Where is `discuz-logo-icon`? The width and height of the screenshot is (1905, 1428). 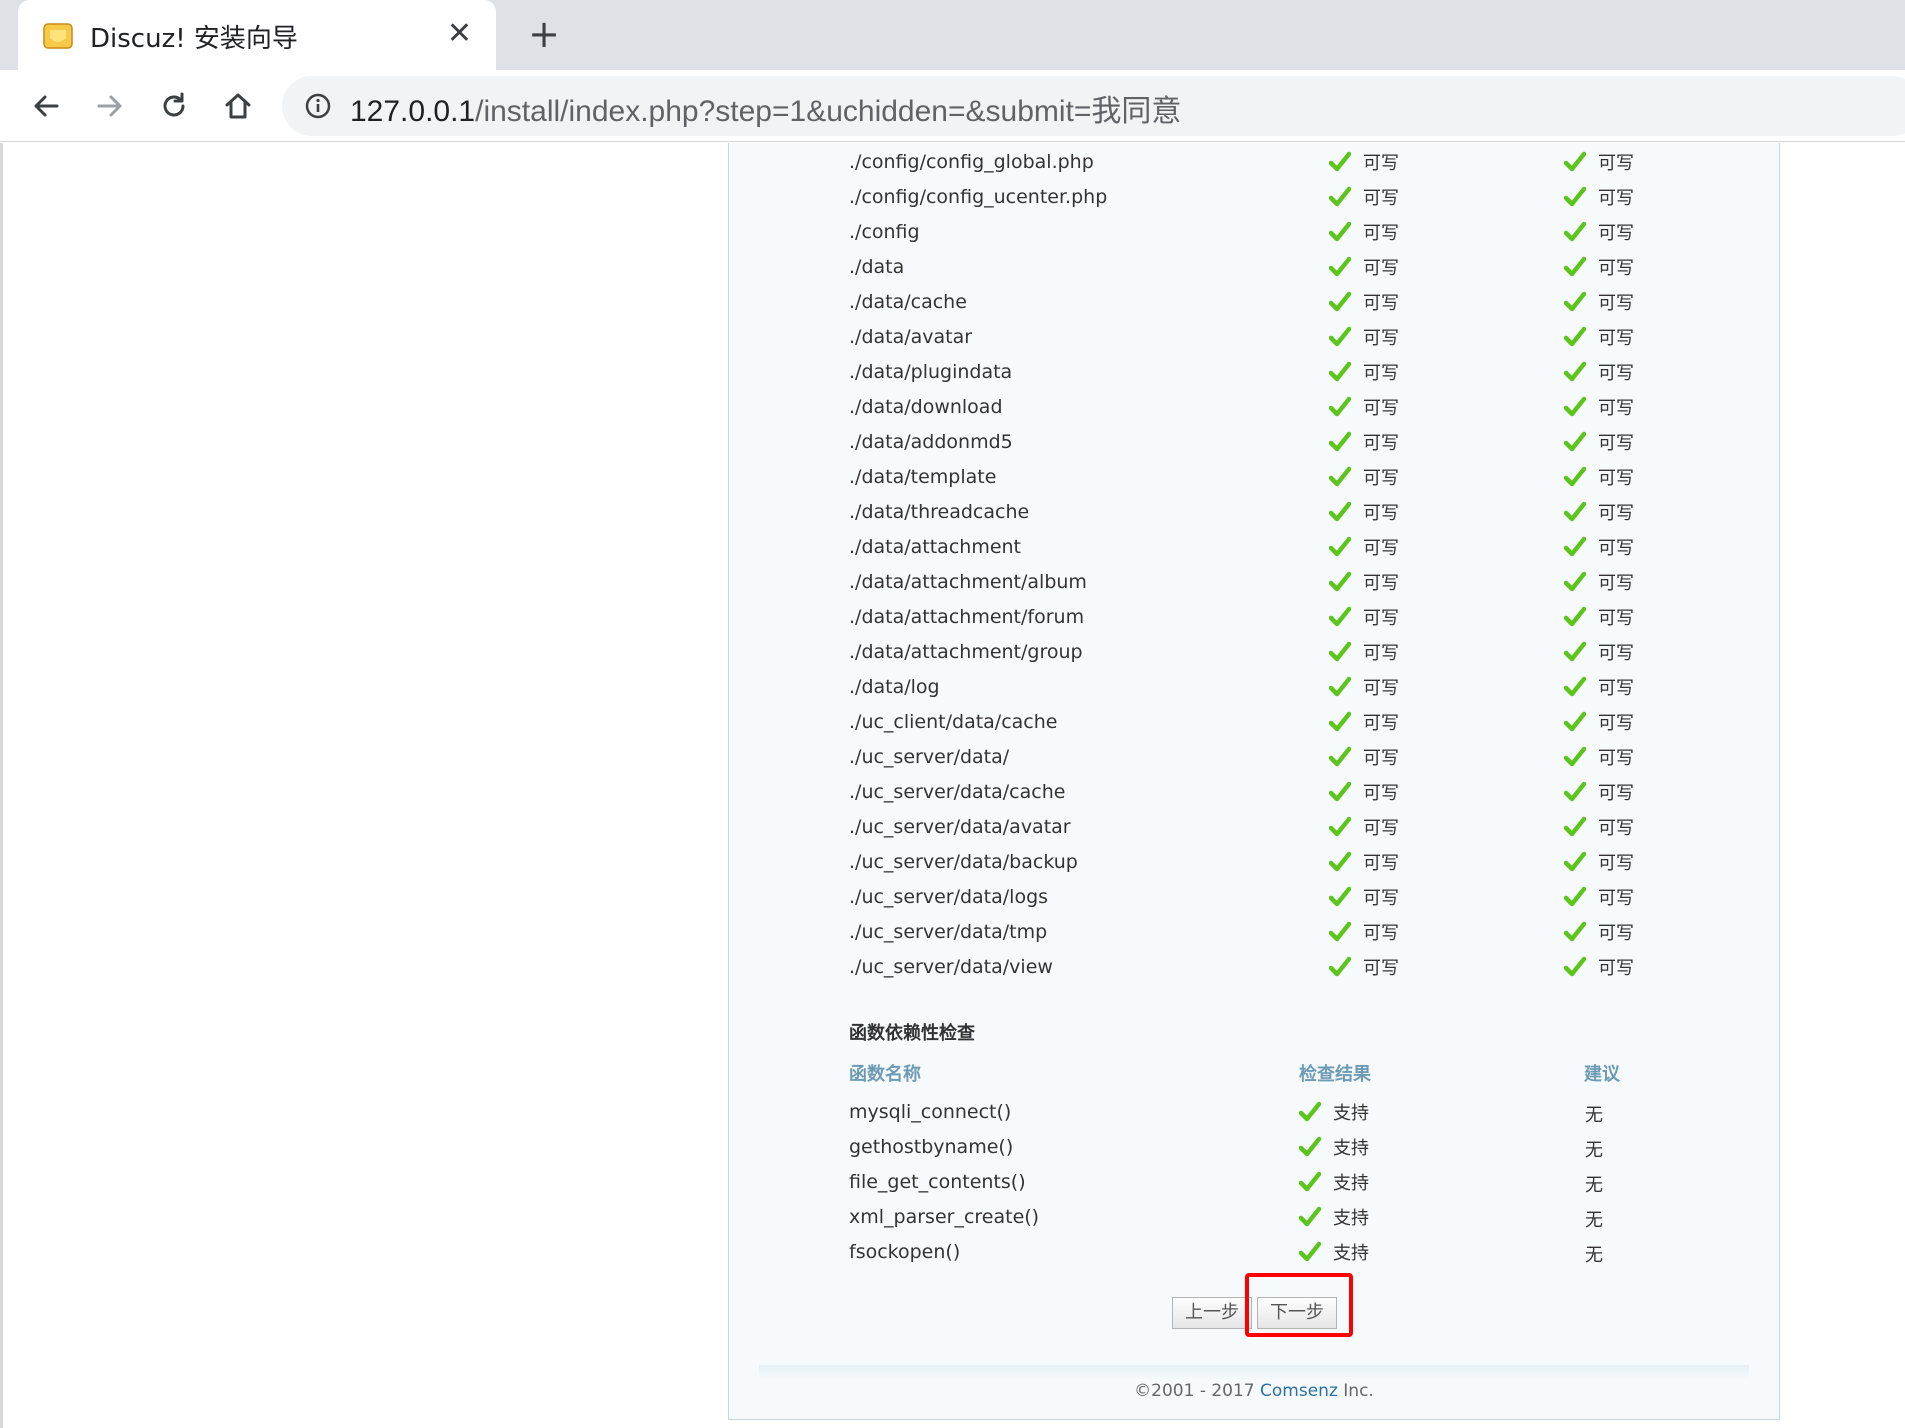
discuz-logo-icon is located at coordinates (58, 36).